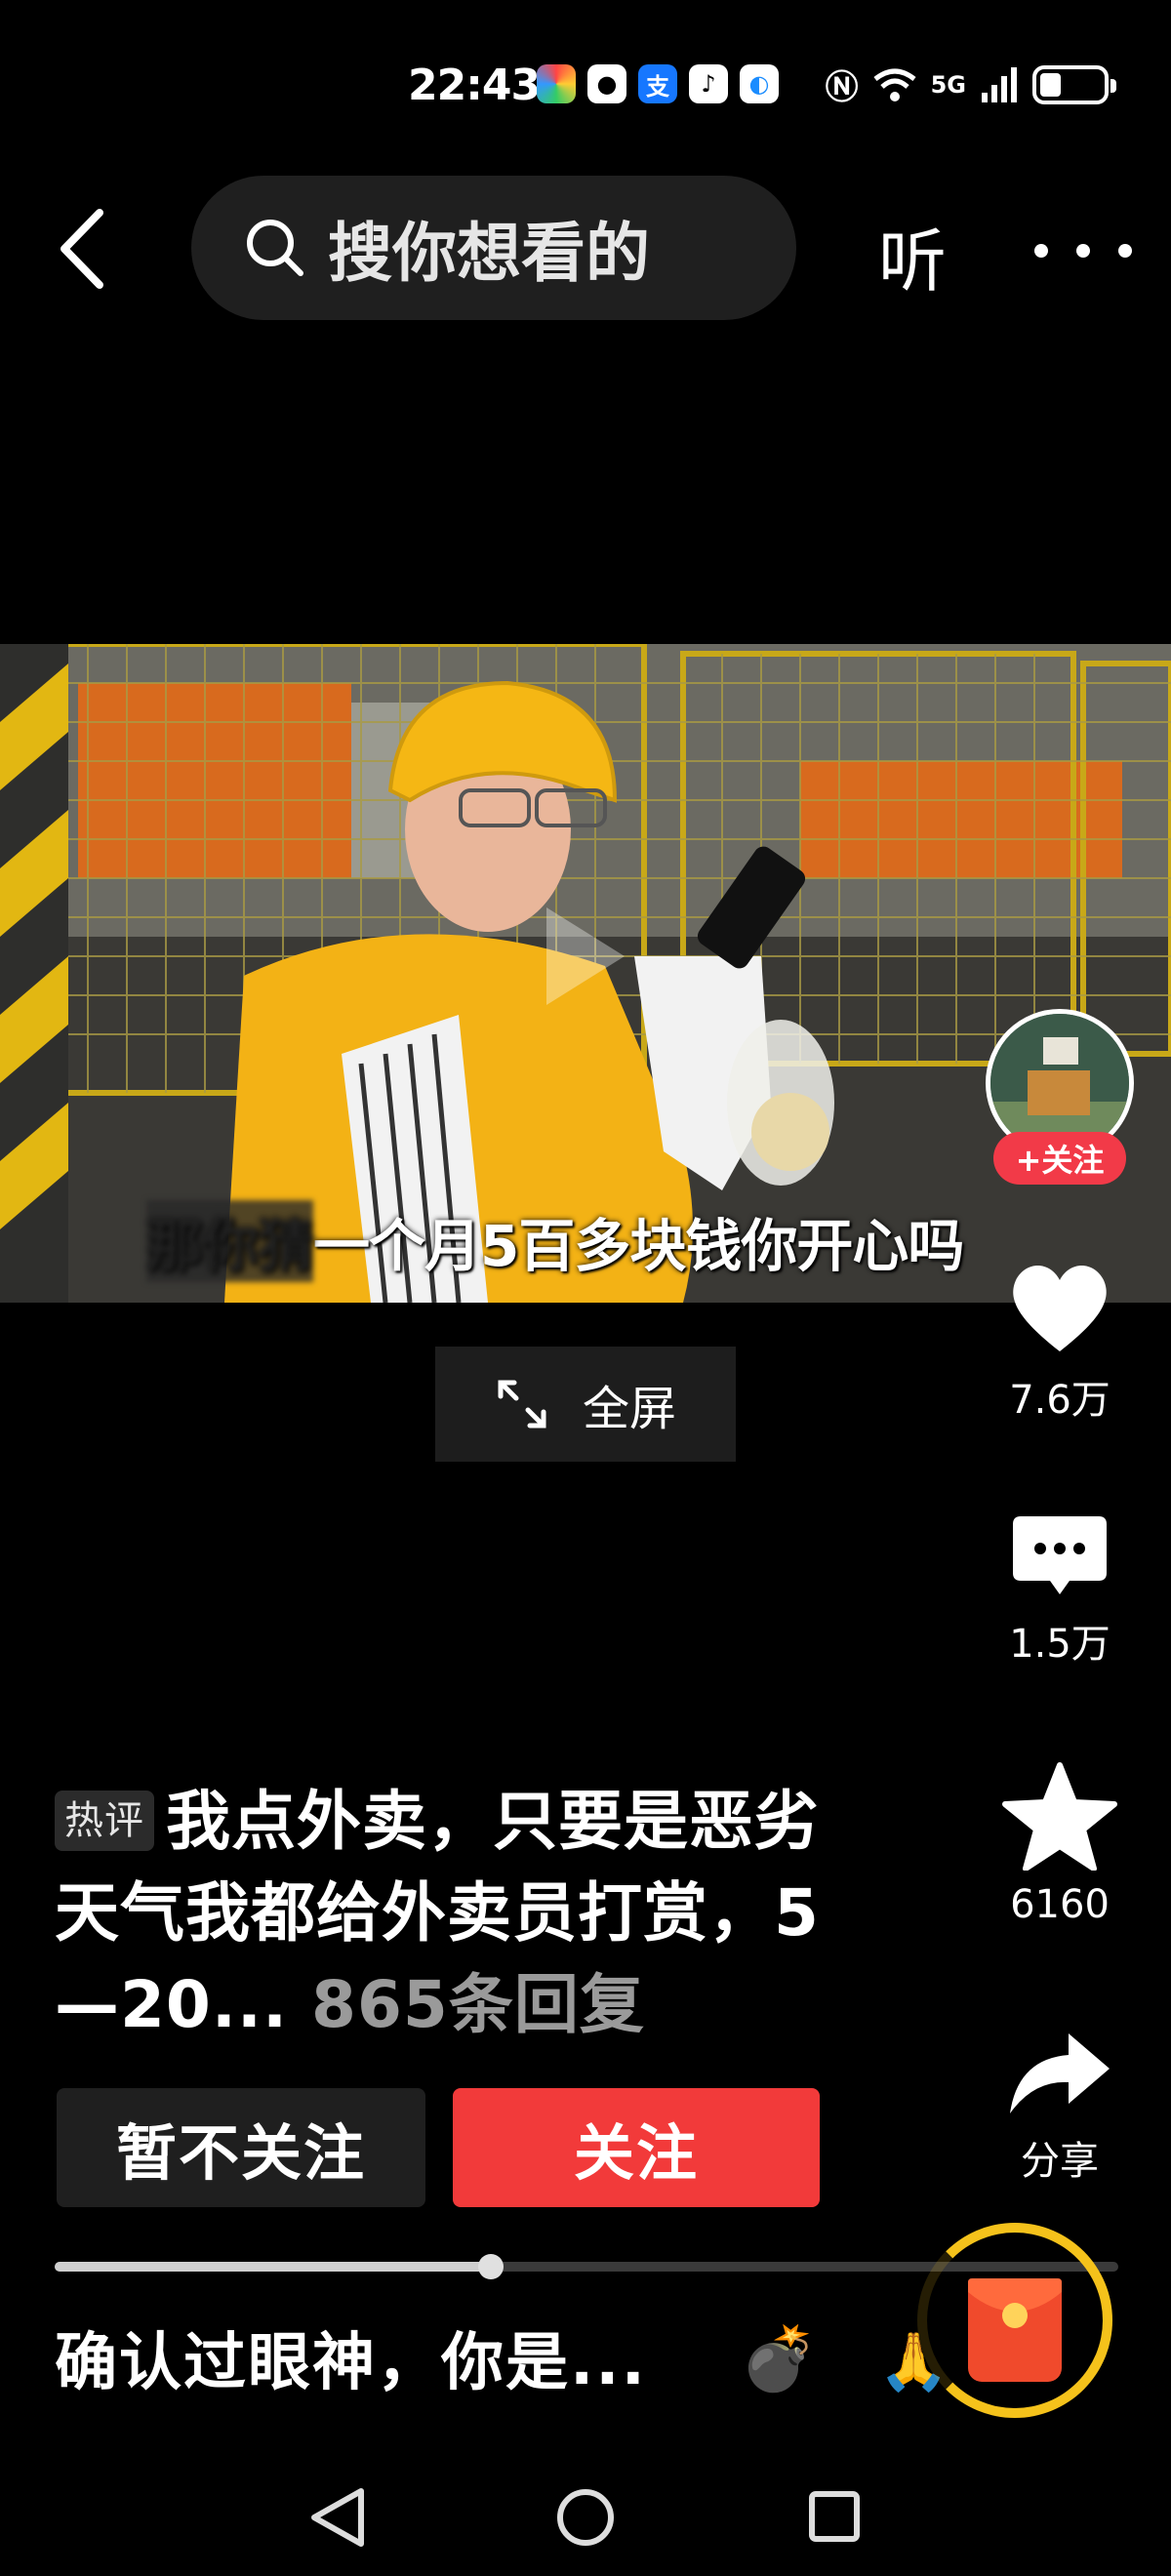 The height and width of the screenshot is (2576, 1171). I want to click on status-bar: 22:43 ● 支 ♪ ◐ Ⓝ 5G, so click(585, 83).